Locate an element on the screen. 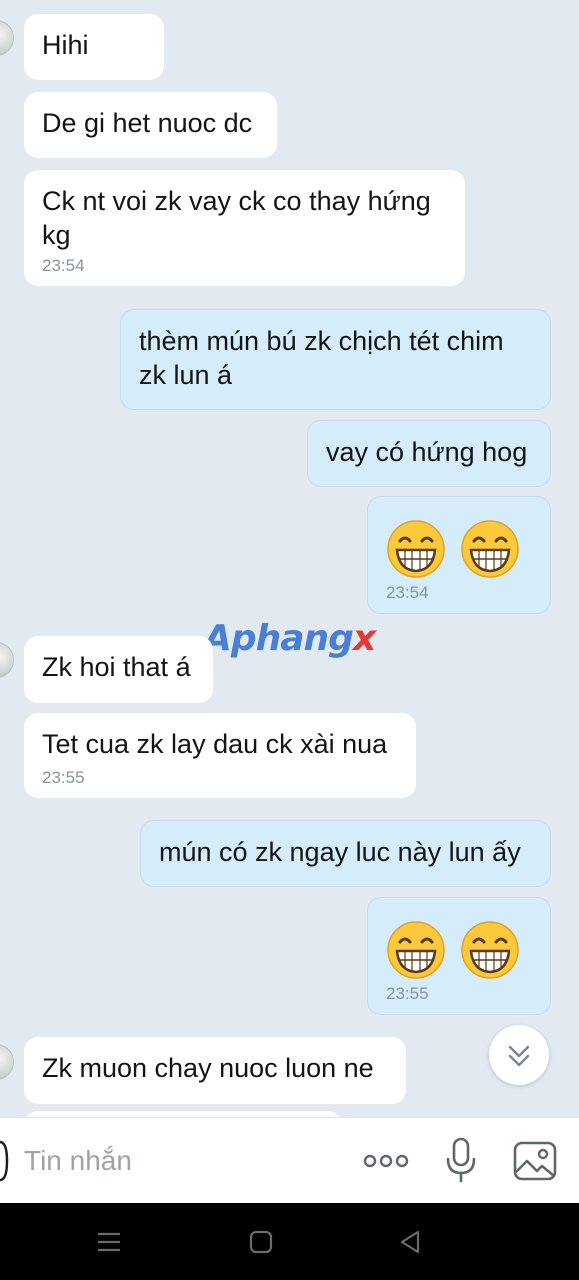  more-dots-icon is located at coordinates (386, 1161).